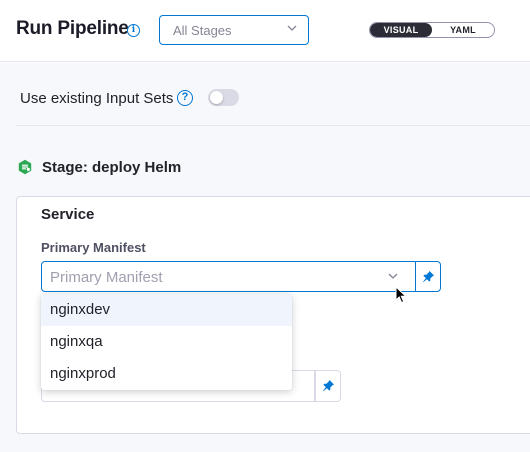  What do you see at coordinates (68, 214) in the screenshot?
I see `service-section-title: Service` at bounding box center [68, 214].